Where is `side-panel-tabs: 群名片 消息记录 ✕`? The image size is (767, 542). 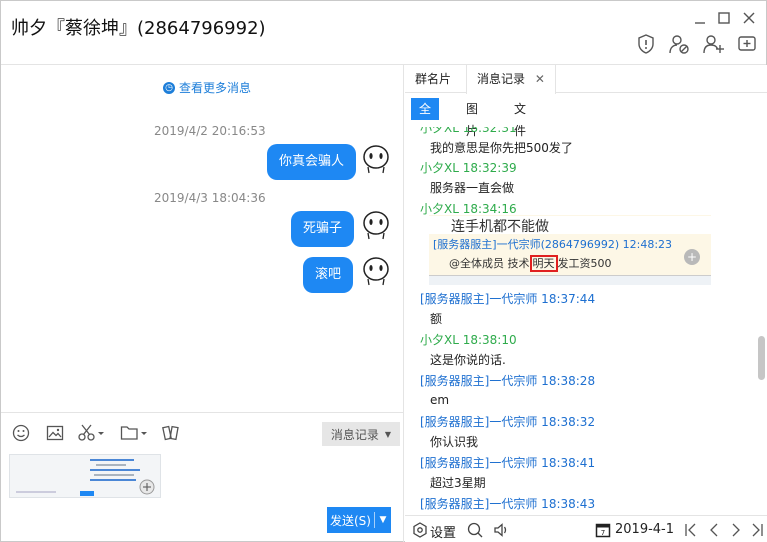
side-panel-tabs: 群名片 消息记录 ✕ is located at coordinates (586, 79).